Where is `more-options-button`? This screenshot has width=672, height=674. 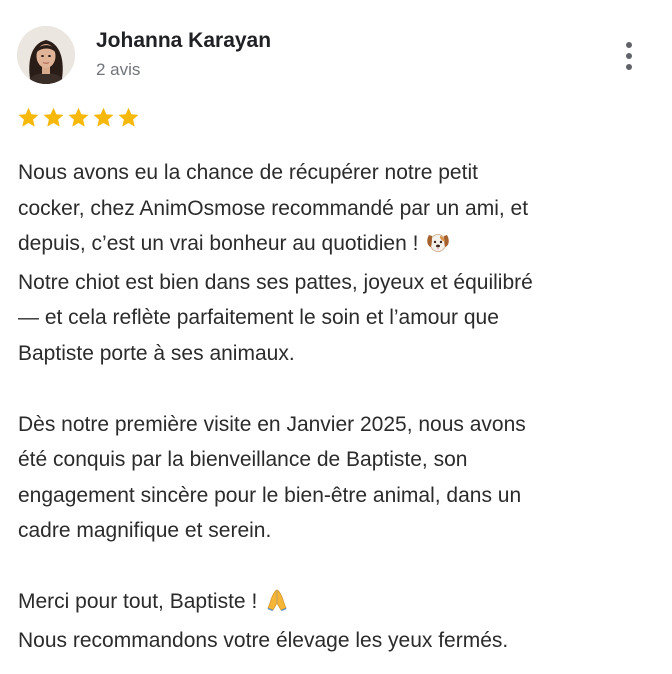
more-options-button is located at coordinates (629, 56).